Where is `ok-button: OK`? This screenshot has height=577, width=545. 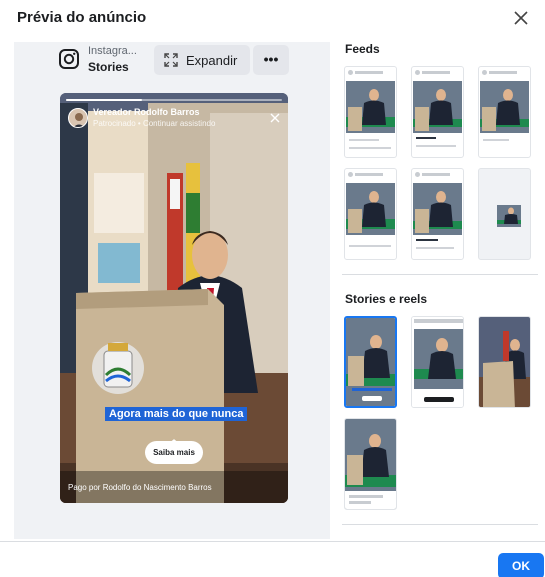 ok-button: OK is located at coordinates (521, 565).